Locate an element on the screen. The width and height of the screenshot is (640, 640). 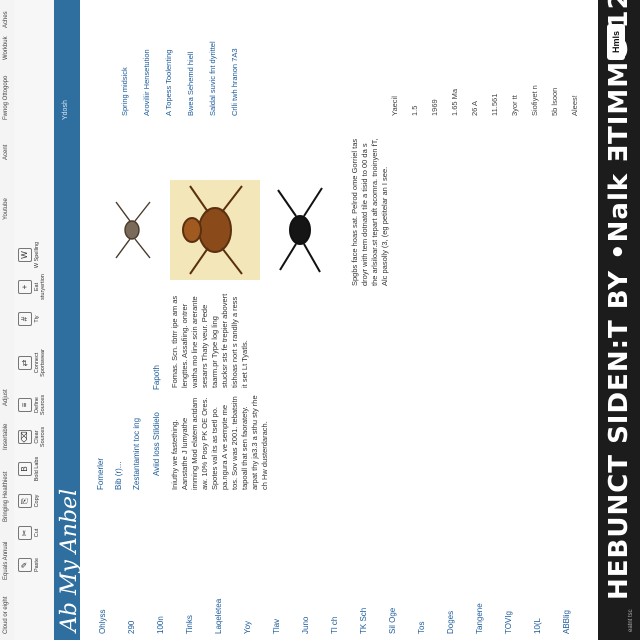
left-list-item: ABBlig is located at coordinates (566, 622).